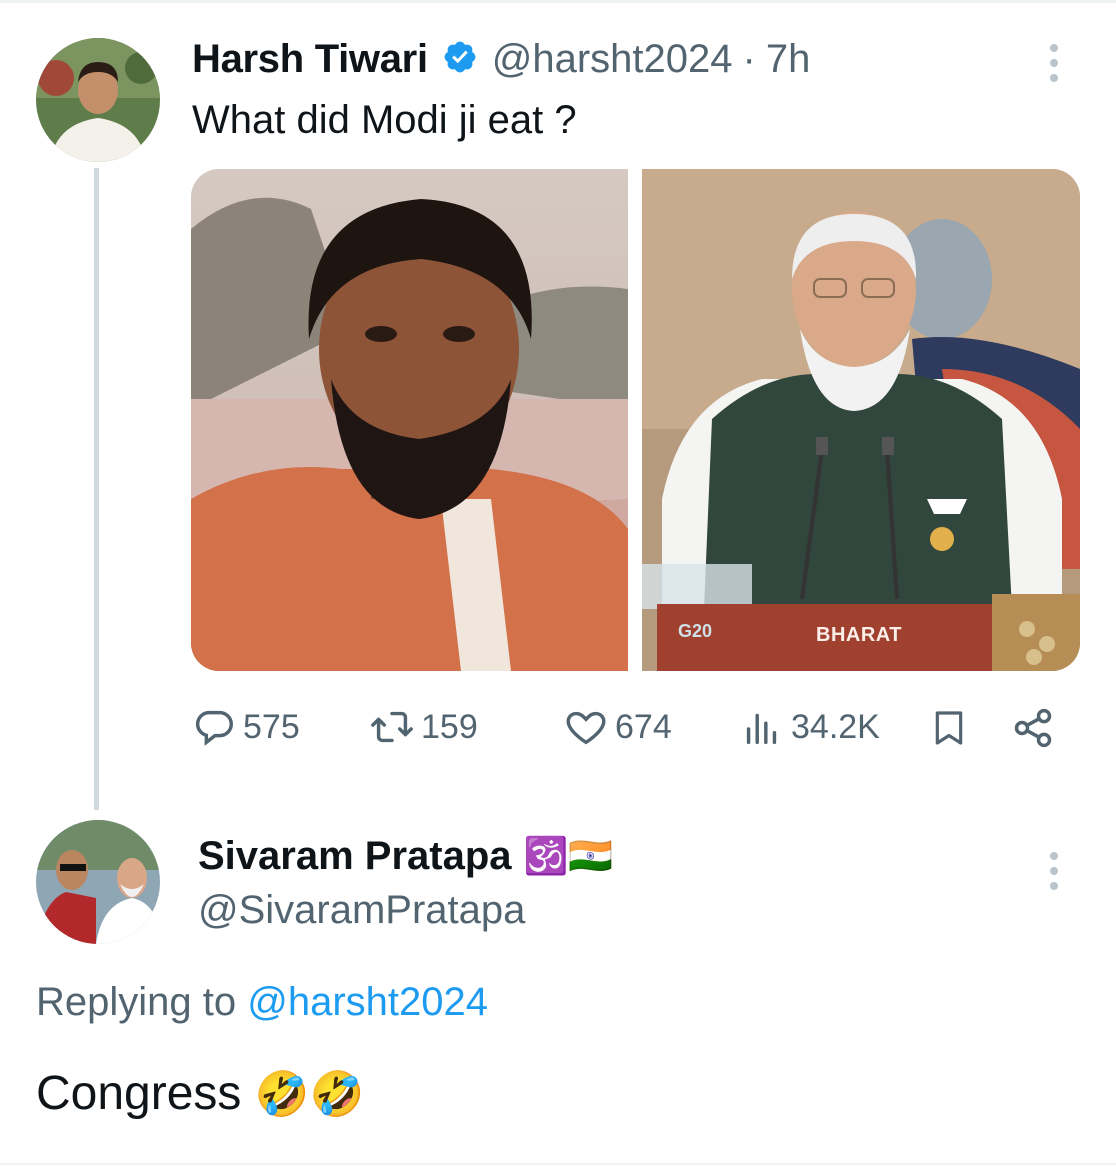 The width and height of the screenshot is (1116, 1167). I want to click on replying-to-label: Replying to, so click(136, 1002).